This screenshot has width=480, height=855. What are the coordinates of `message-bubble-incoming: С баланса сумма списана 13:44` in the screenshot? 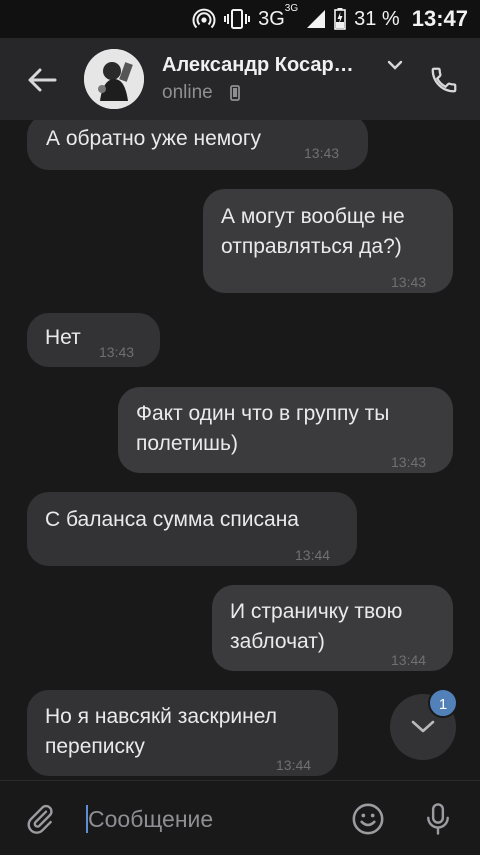 It's located at (192, 529).